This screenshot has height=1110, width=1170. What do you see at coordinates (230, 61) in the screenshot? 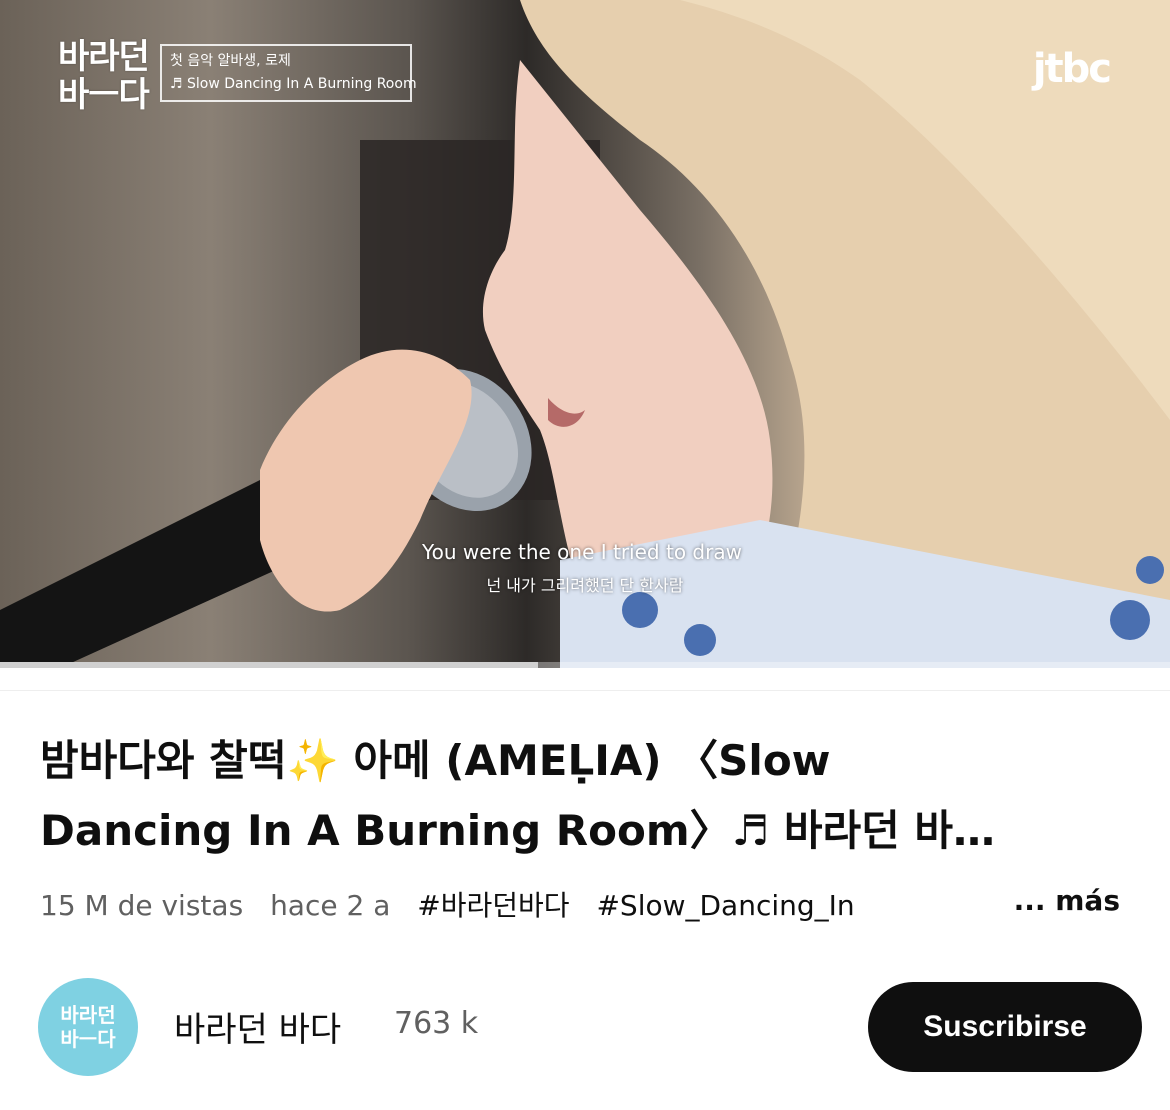
I see `caption-line-1: 첫 음악 알바생, 로제` at bounding box center [230, 61].